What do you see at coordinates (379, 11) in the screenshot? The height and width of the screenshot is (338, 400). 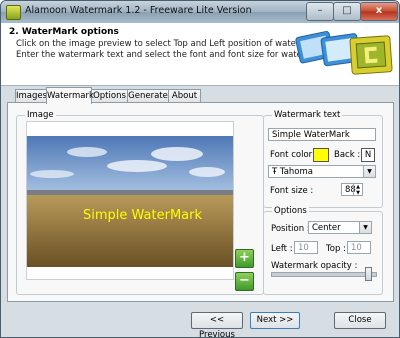 I see `close-window-button: x` at bounding box center [379, 11].